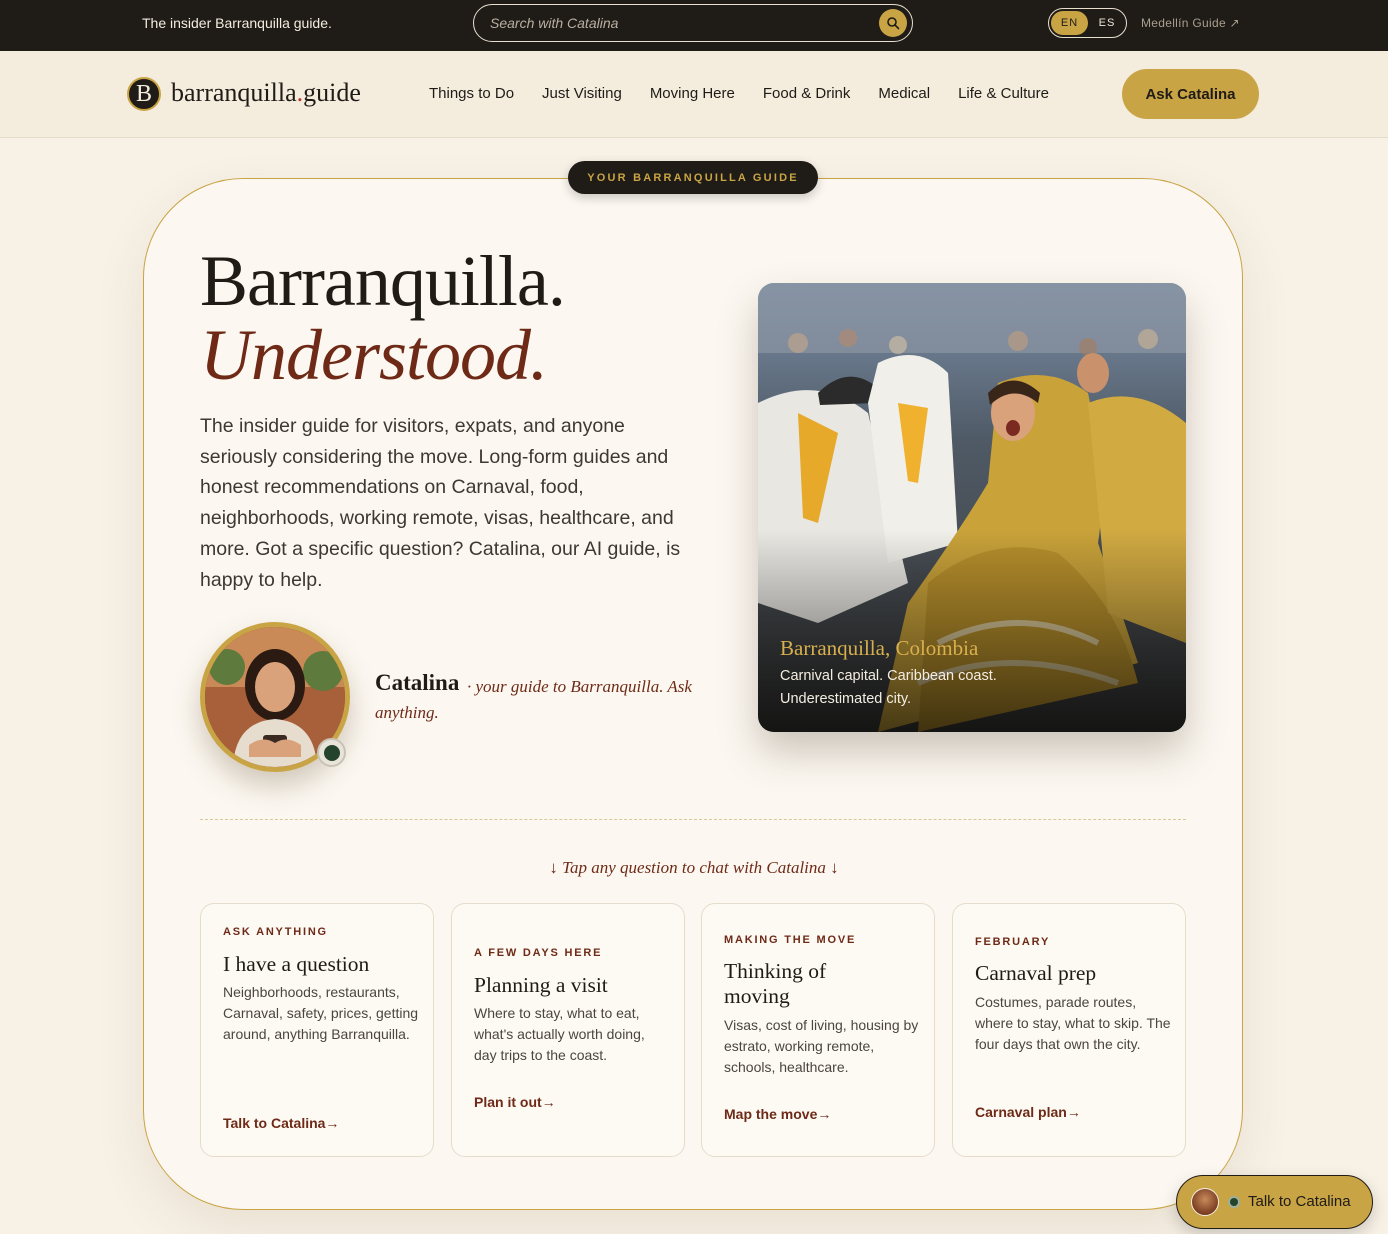 The height and width of the screenshot is (1234, 1388). What do you see at coordinates (541, 985) in the screenshot?
I see `card-title: Planning a visit` at bounding box center [541, 985].